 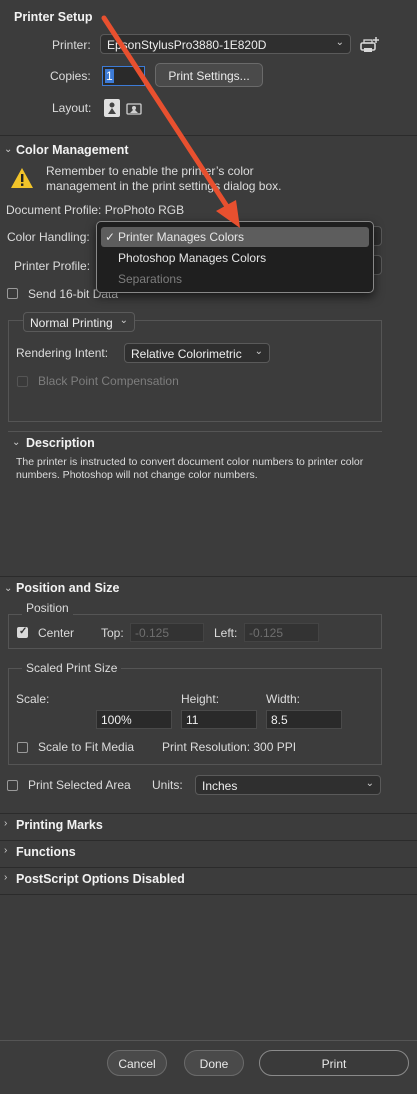 What do you see at coordinates (181, 237) in the screenshot?
I see `menu-item-label: Printer Manages Colors` at bounding box center [181, 237].